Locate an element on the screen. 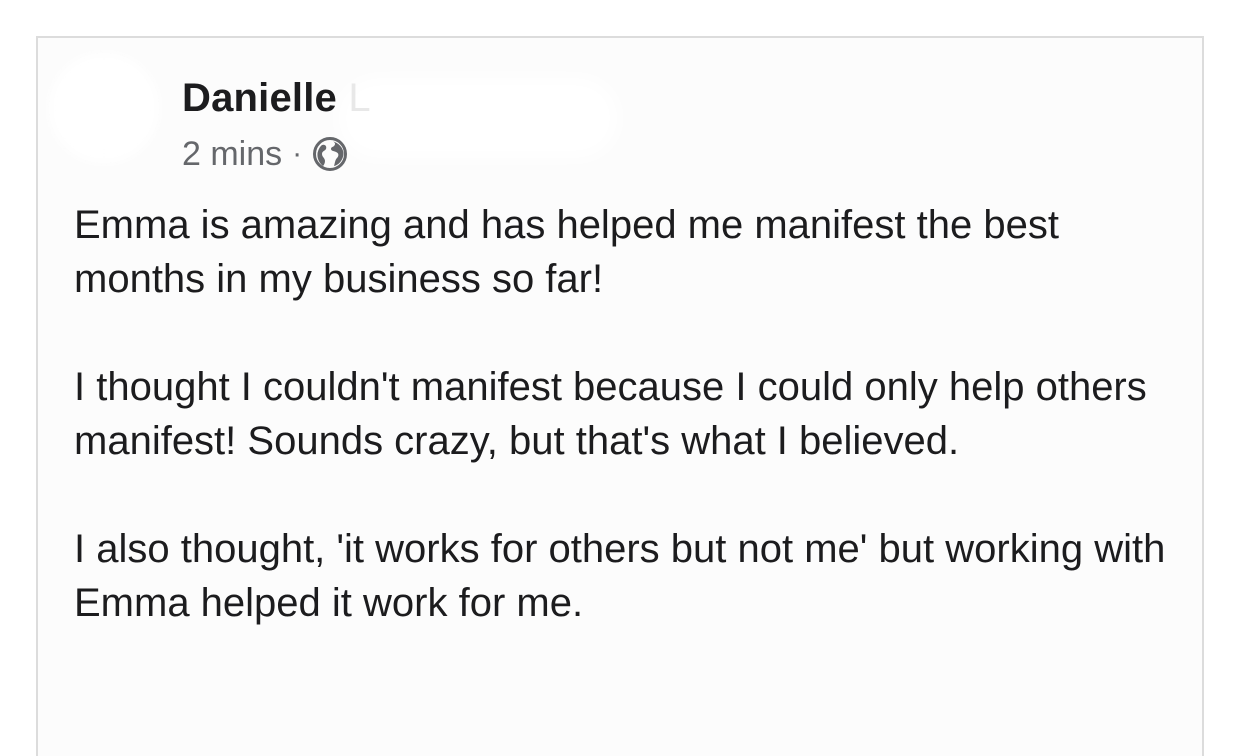 The image size is (1242, 756). author-name: Danielle L is located at coordinates (276, 98).